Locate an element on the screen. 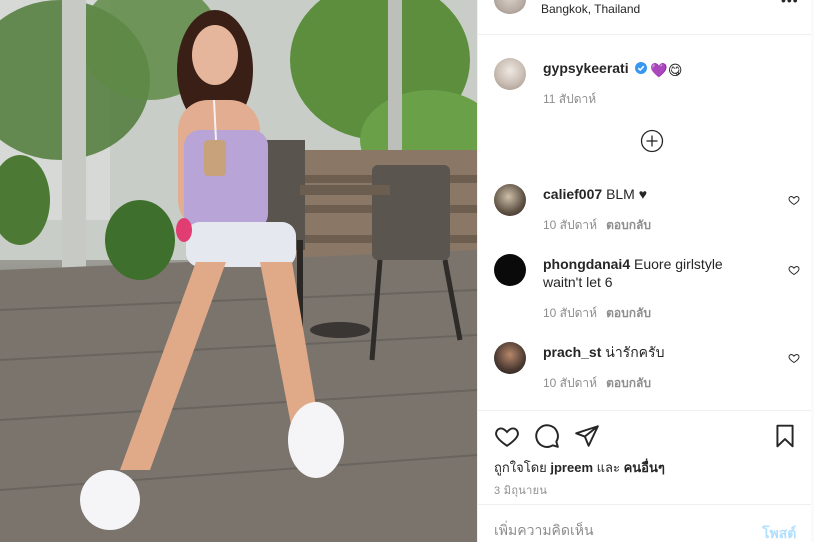 The height and width of the screenshot is (542, 814). post-header: Bangkok, Thailand ••• is located at coordinates (645, 17).